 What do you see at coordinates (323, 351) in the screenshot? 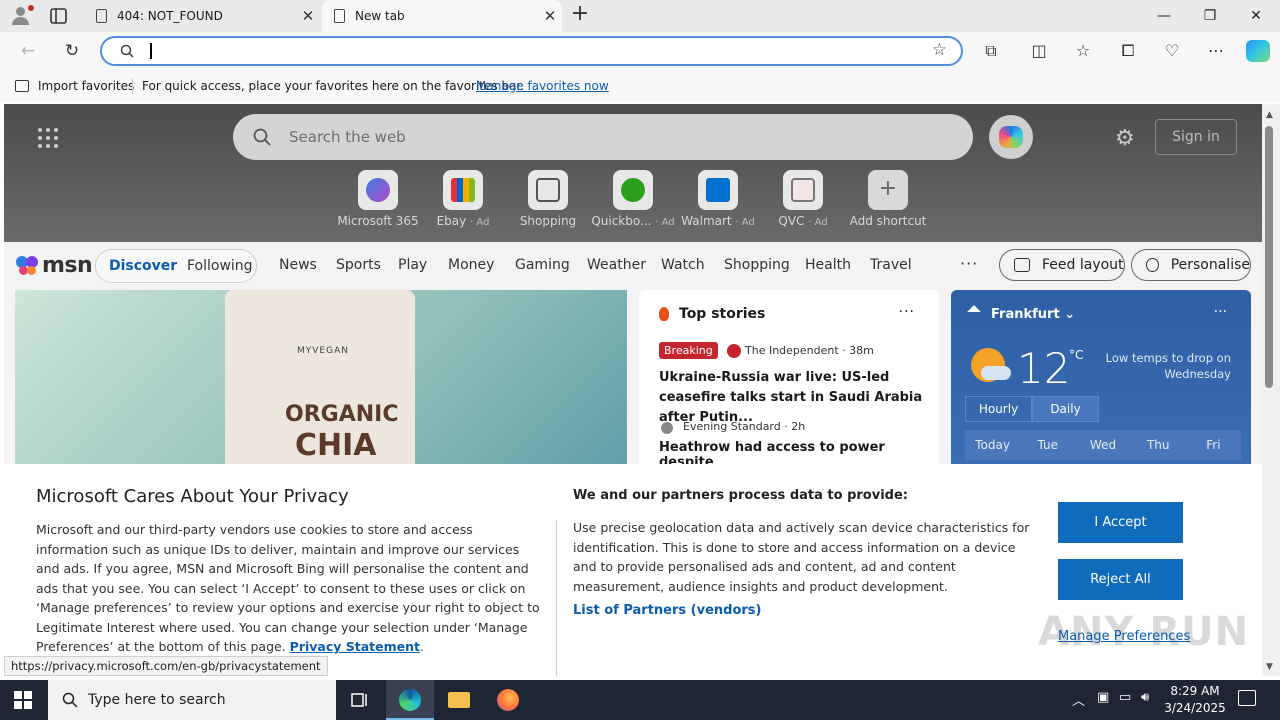
I see `bag-brand: MYVEGAN` at bounding box center [323, 351].